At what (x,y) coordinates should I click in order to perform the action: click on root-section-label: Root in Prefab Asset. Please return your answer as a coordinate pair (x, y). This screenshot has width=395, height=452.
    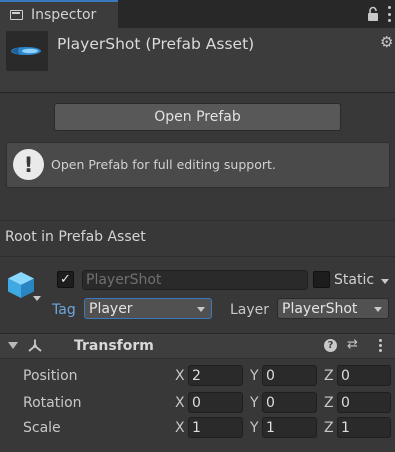
    Looking at the image, I should click on (75, 237).